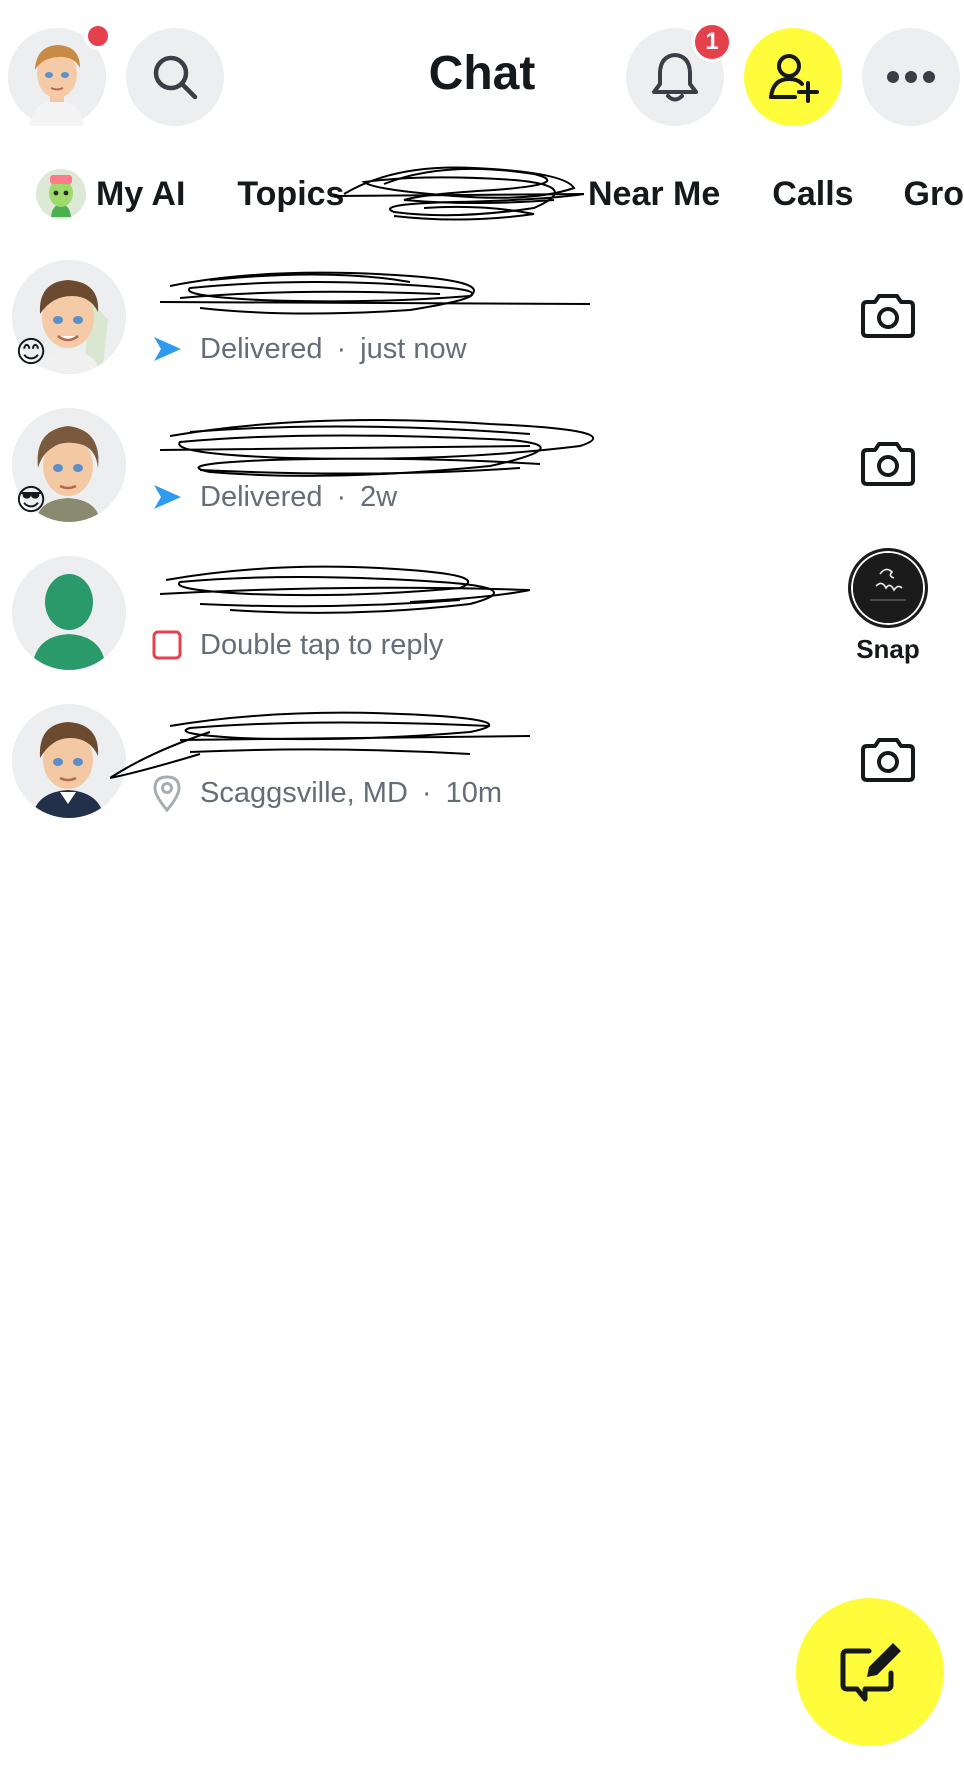 This screenshot has height=1783, width=964. What do you see at coordinates (304, 792) in the screenshot?
I see `status-text: Scaggsville, MD` at bounding box center [304, 792].